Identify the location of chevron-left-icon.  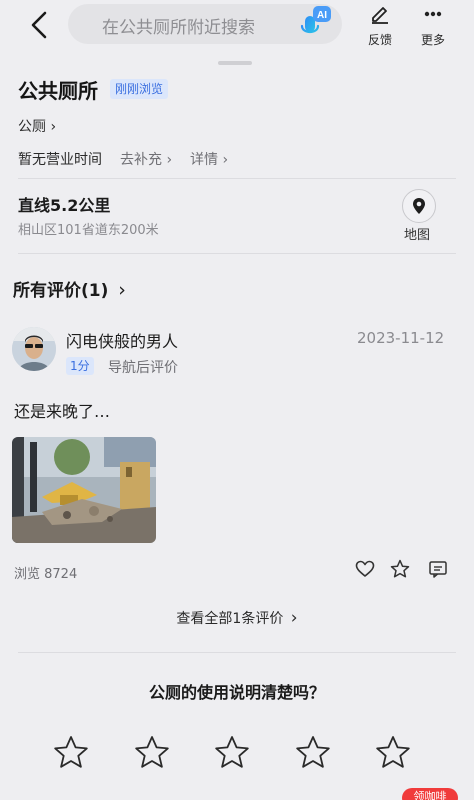
(39, 25).